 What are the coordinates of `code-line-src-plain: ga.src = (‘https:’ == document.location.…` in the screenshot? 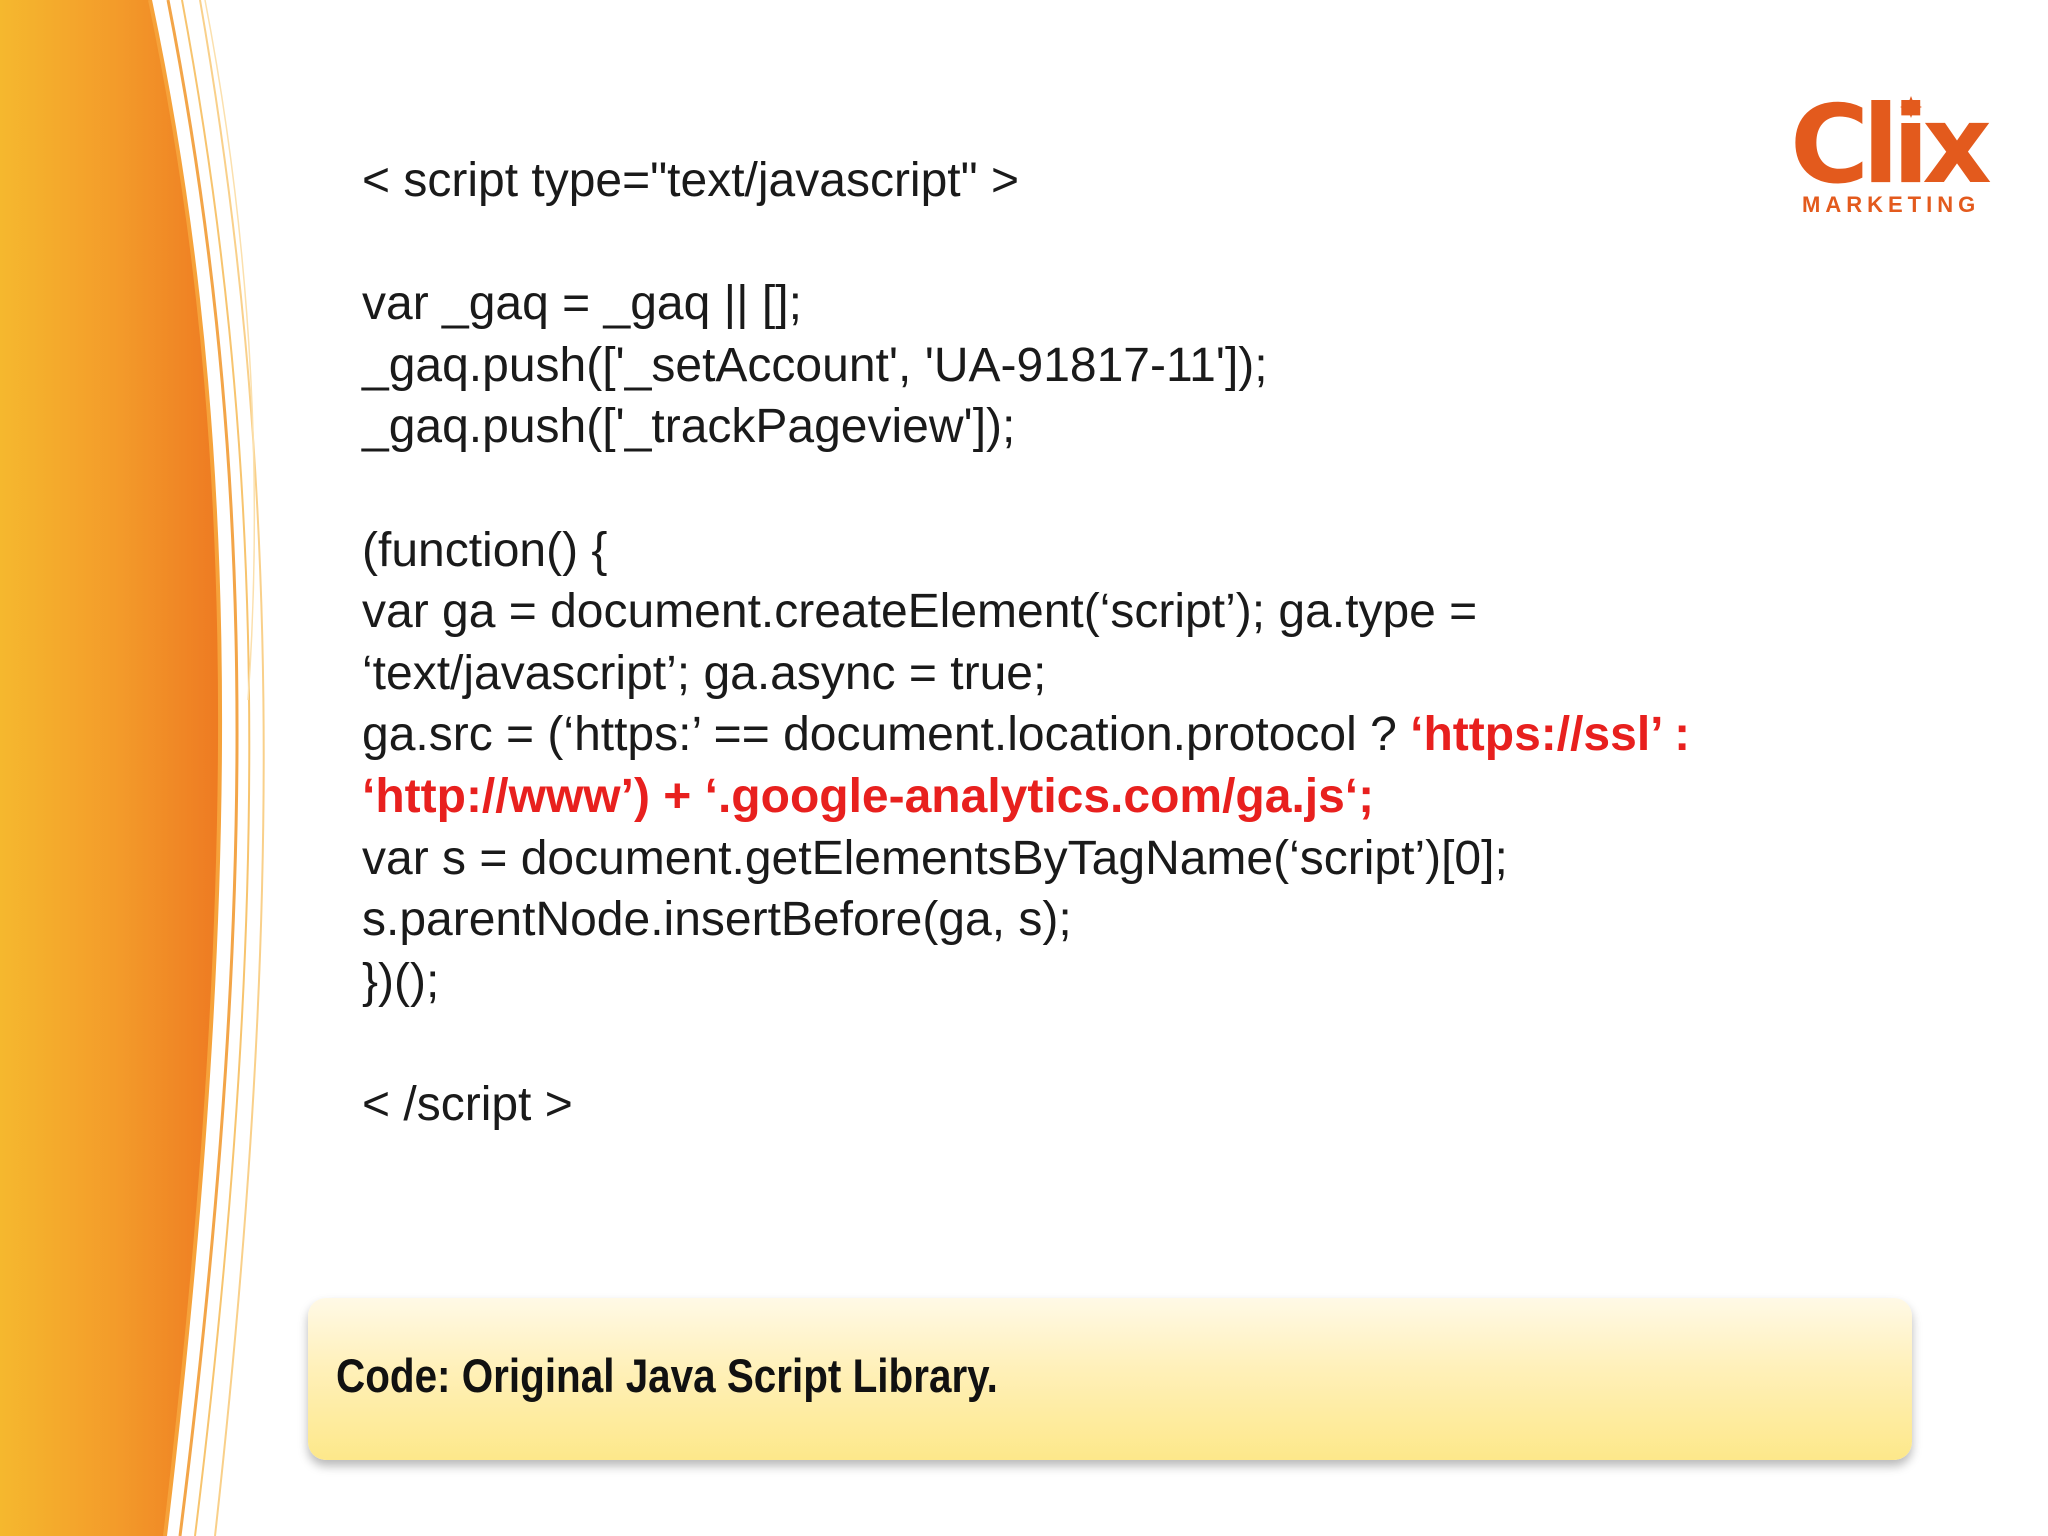 It's located at (886, 735).